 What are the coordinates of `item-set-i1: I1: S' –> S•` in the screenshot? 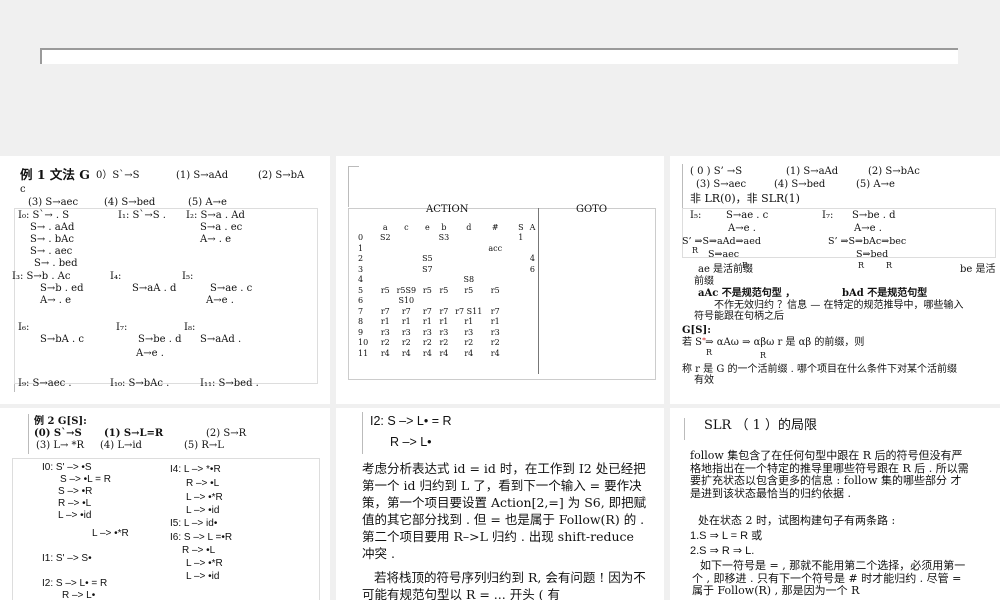 It's located at (67, 558).